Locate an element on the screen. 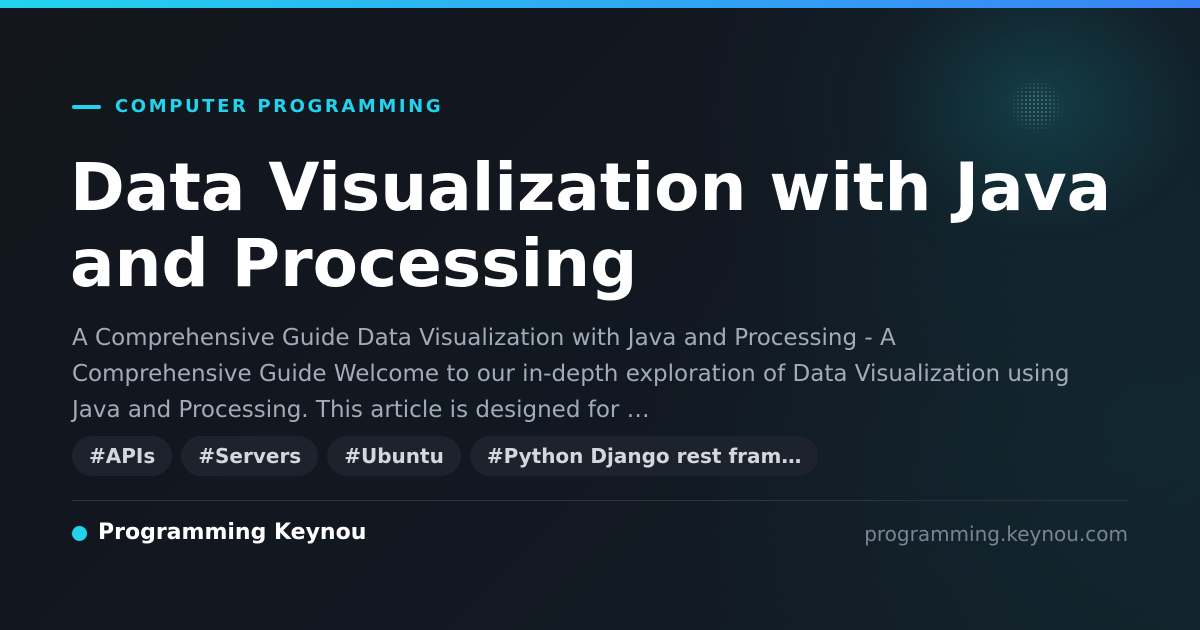 This screenshot has width=1200, height=630. footer-divider is located at coordinates (600, 500).